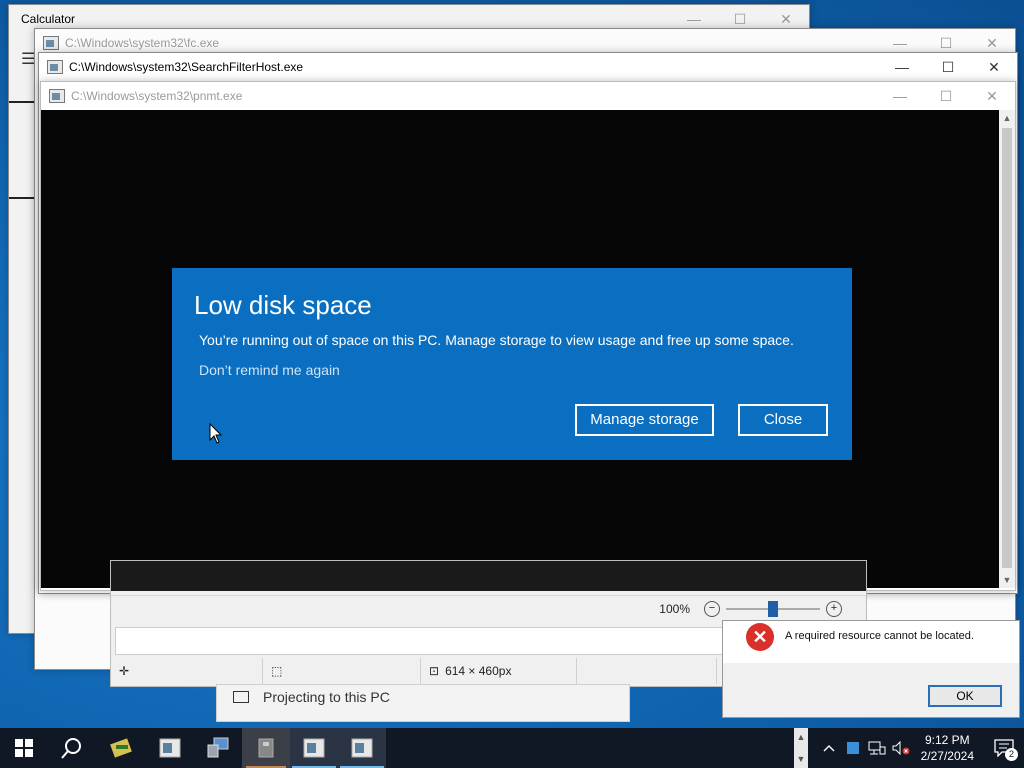  I want to click on taskbar-app-computer, so click(218, 748).